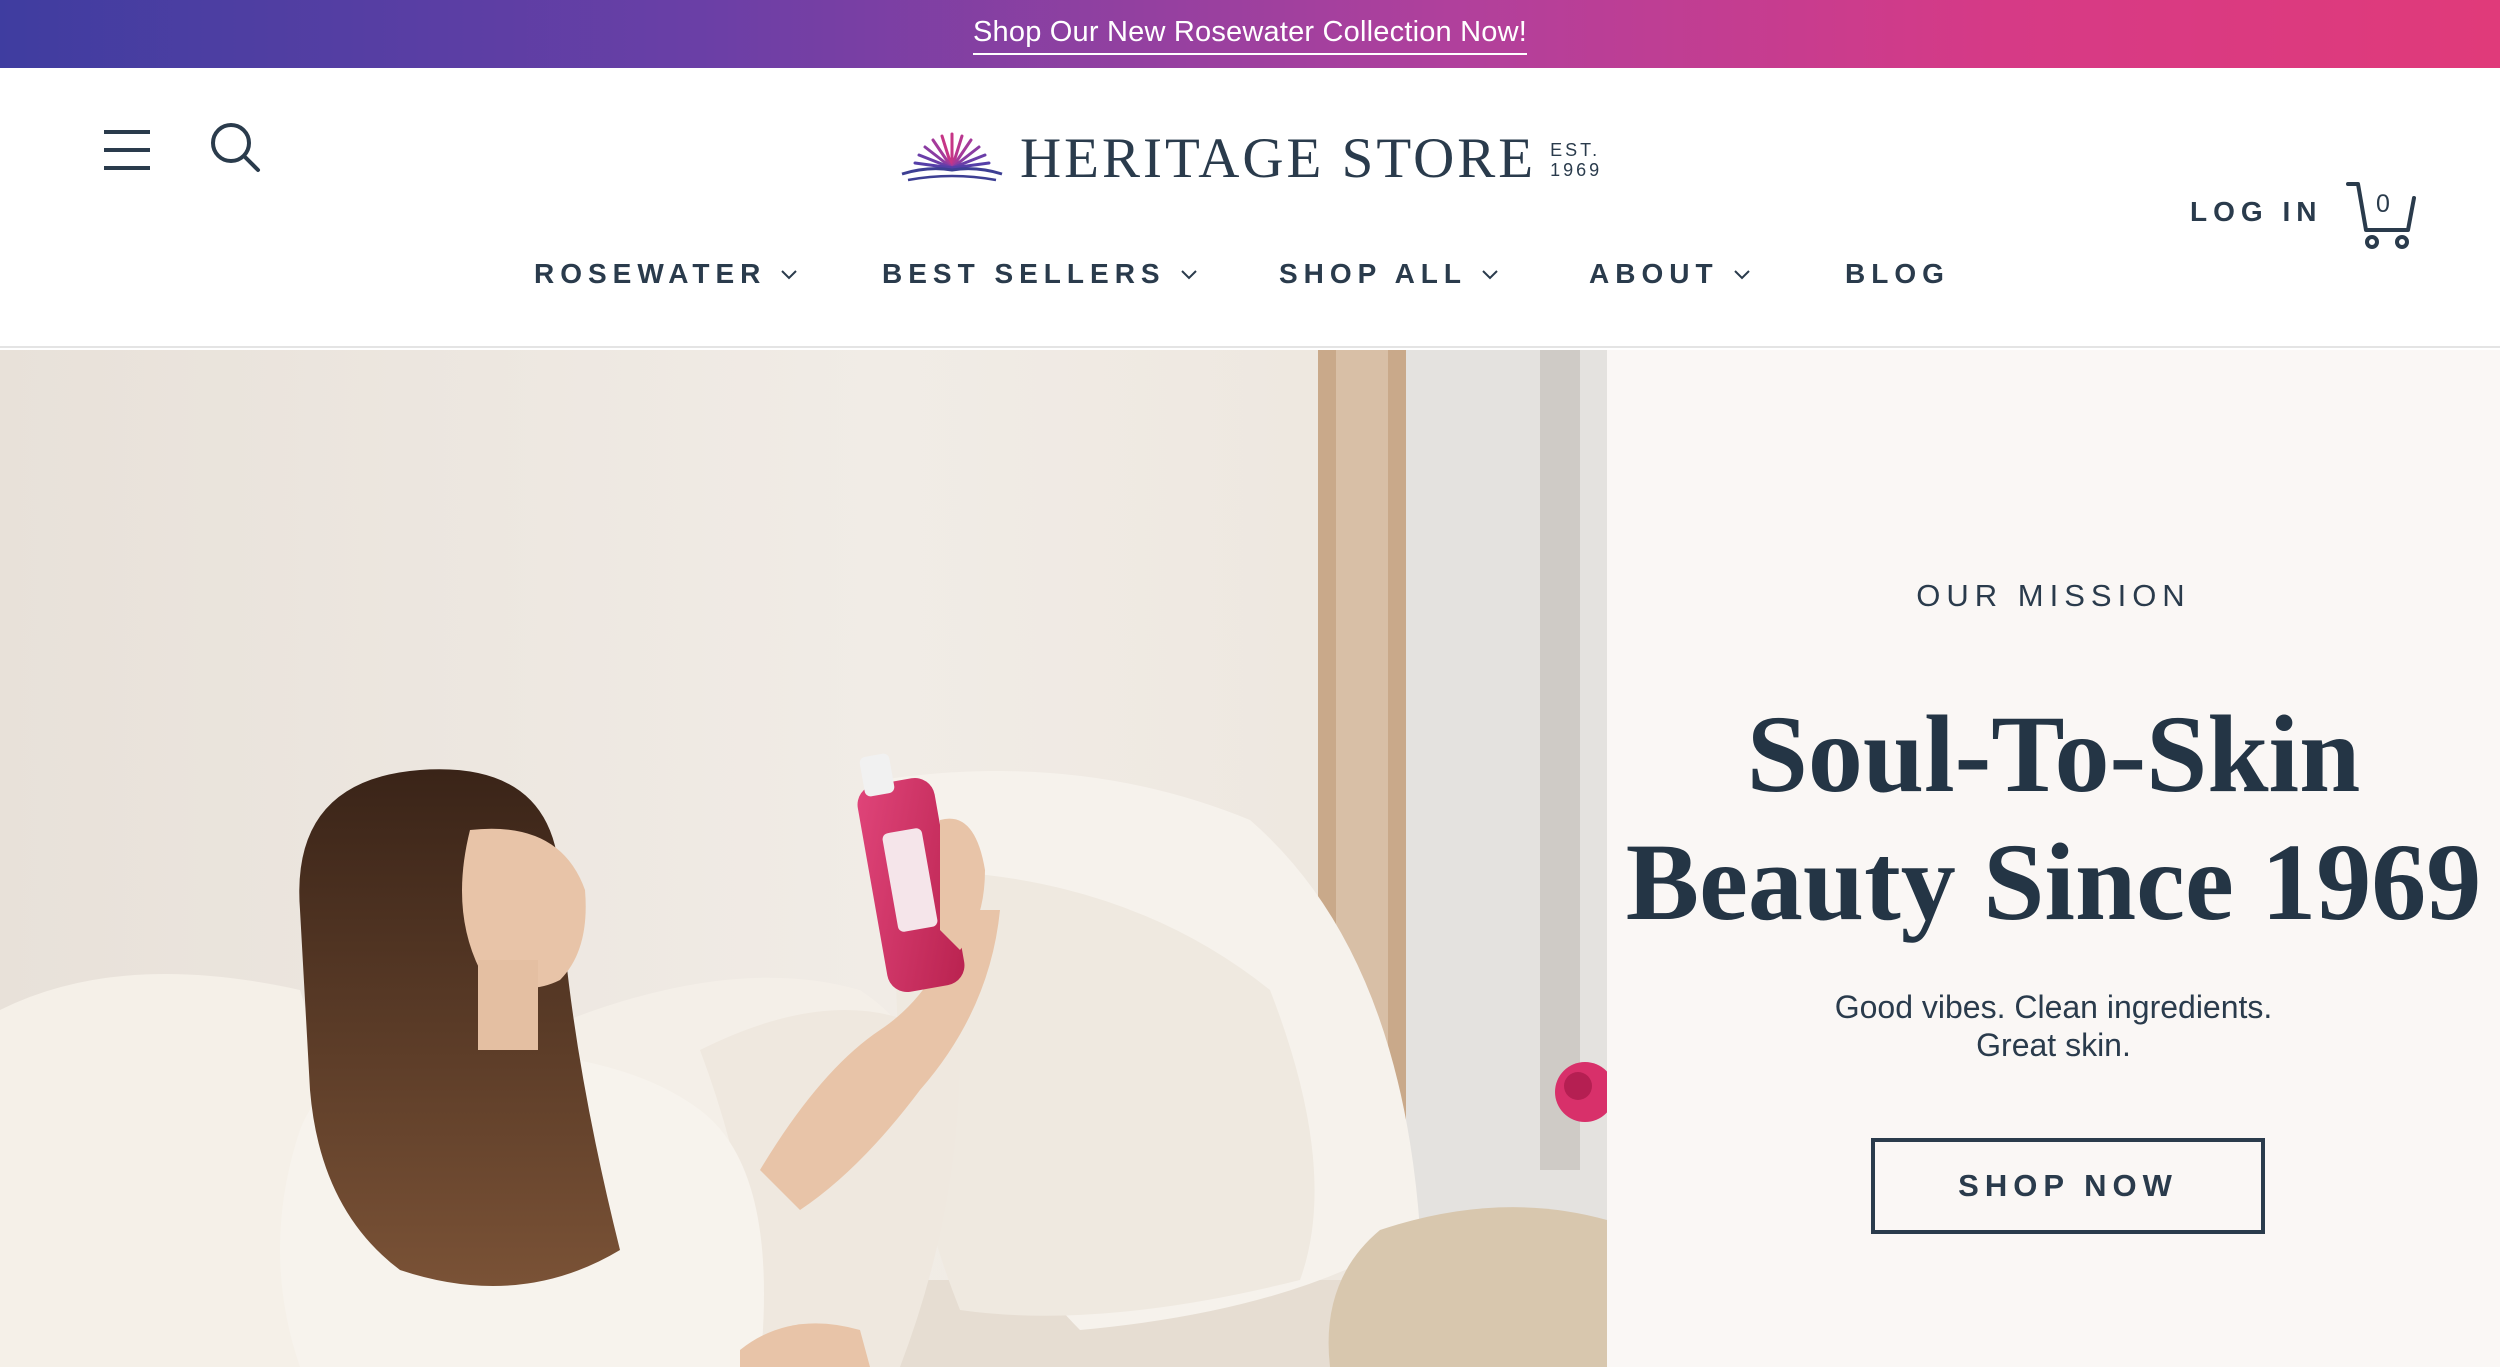  I want to click on site-logo: HERITAGE STORE EST. 1969, so click(1258, 158).